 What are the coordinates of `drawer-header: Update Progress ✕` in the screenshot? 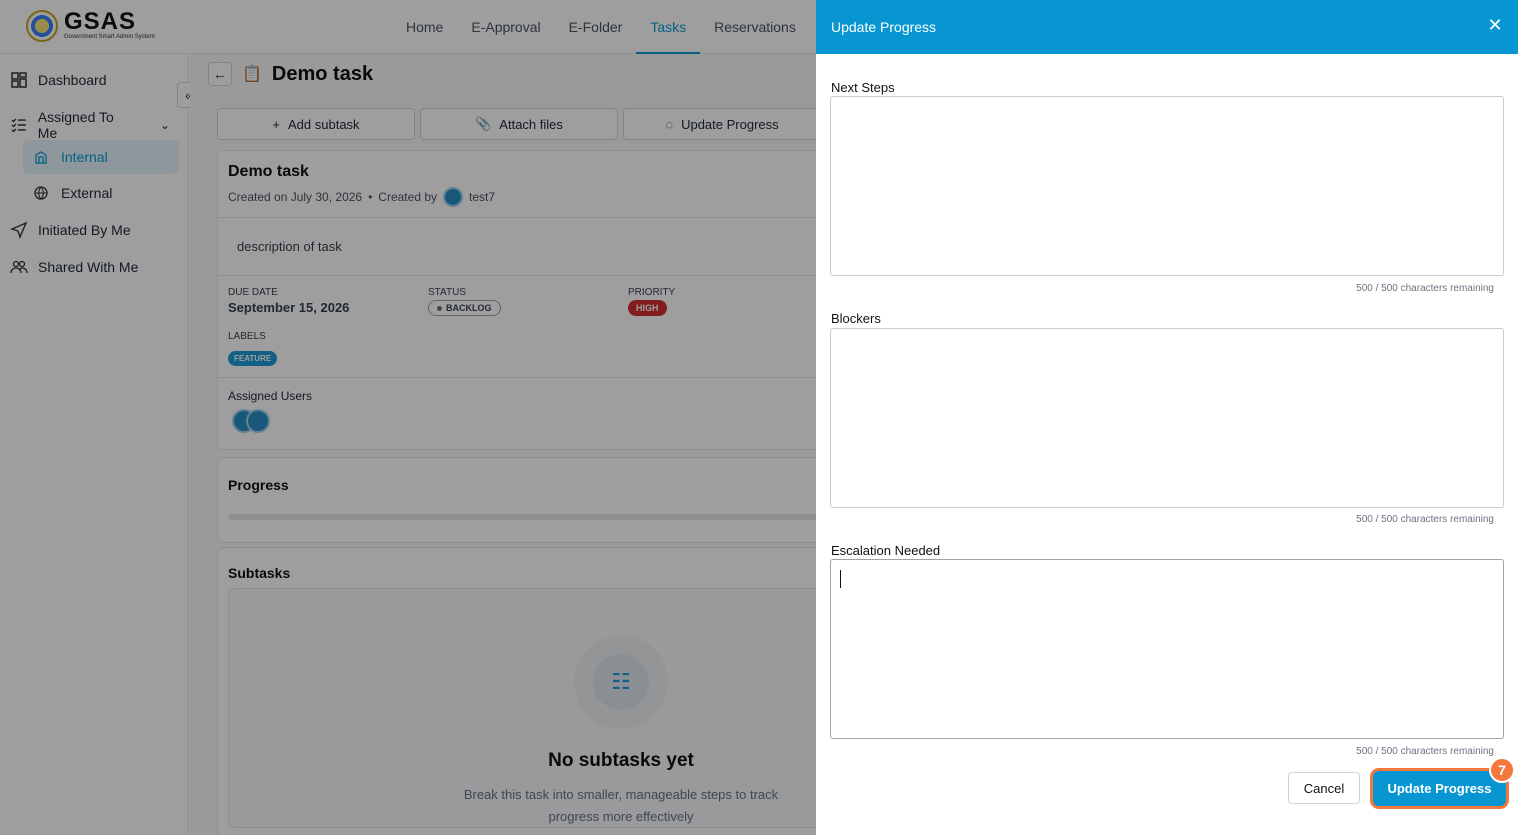 It's located at (1167, 27).